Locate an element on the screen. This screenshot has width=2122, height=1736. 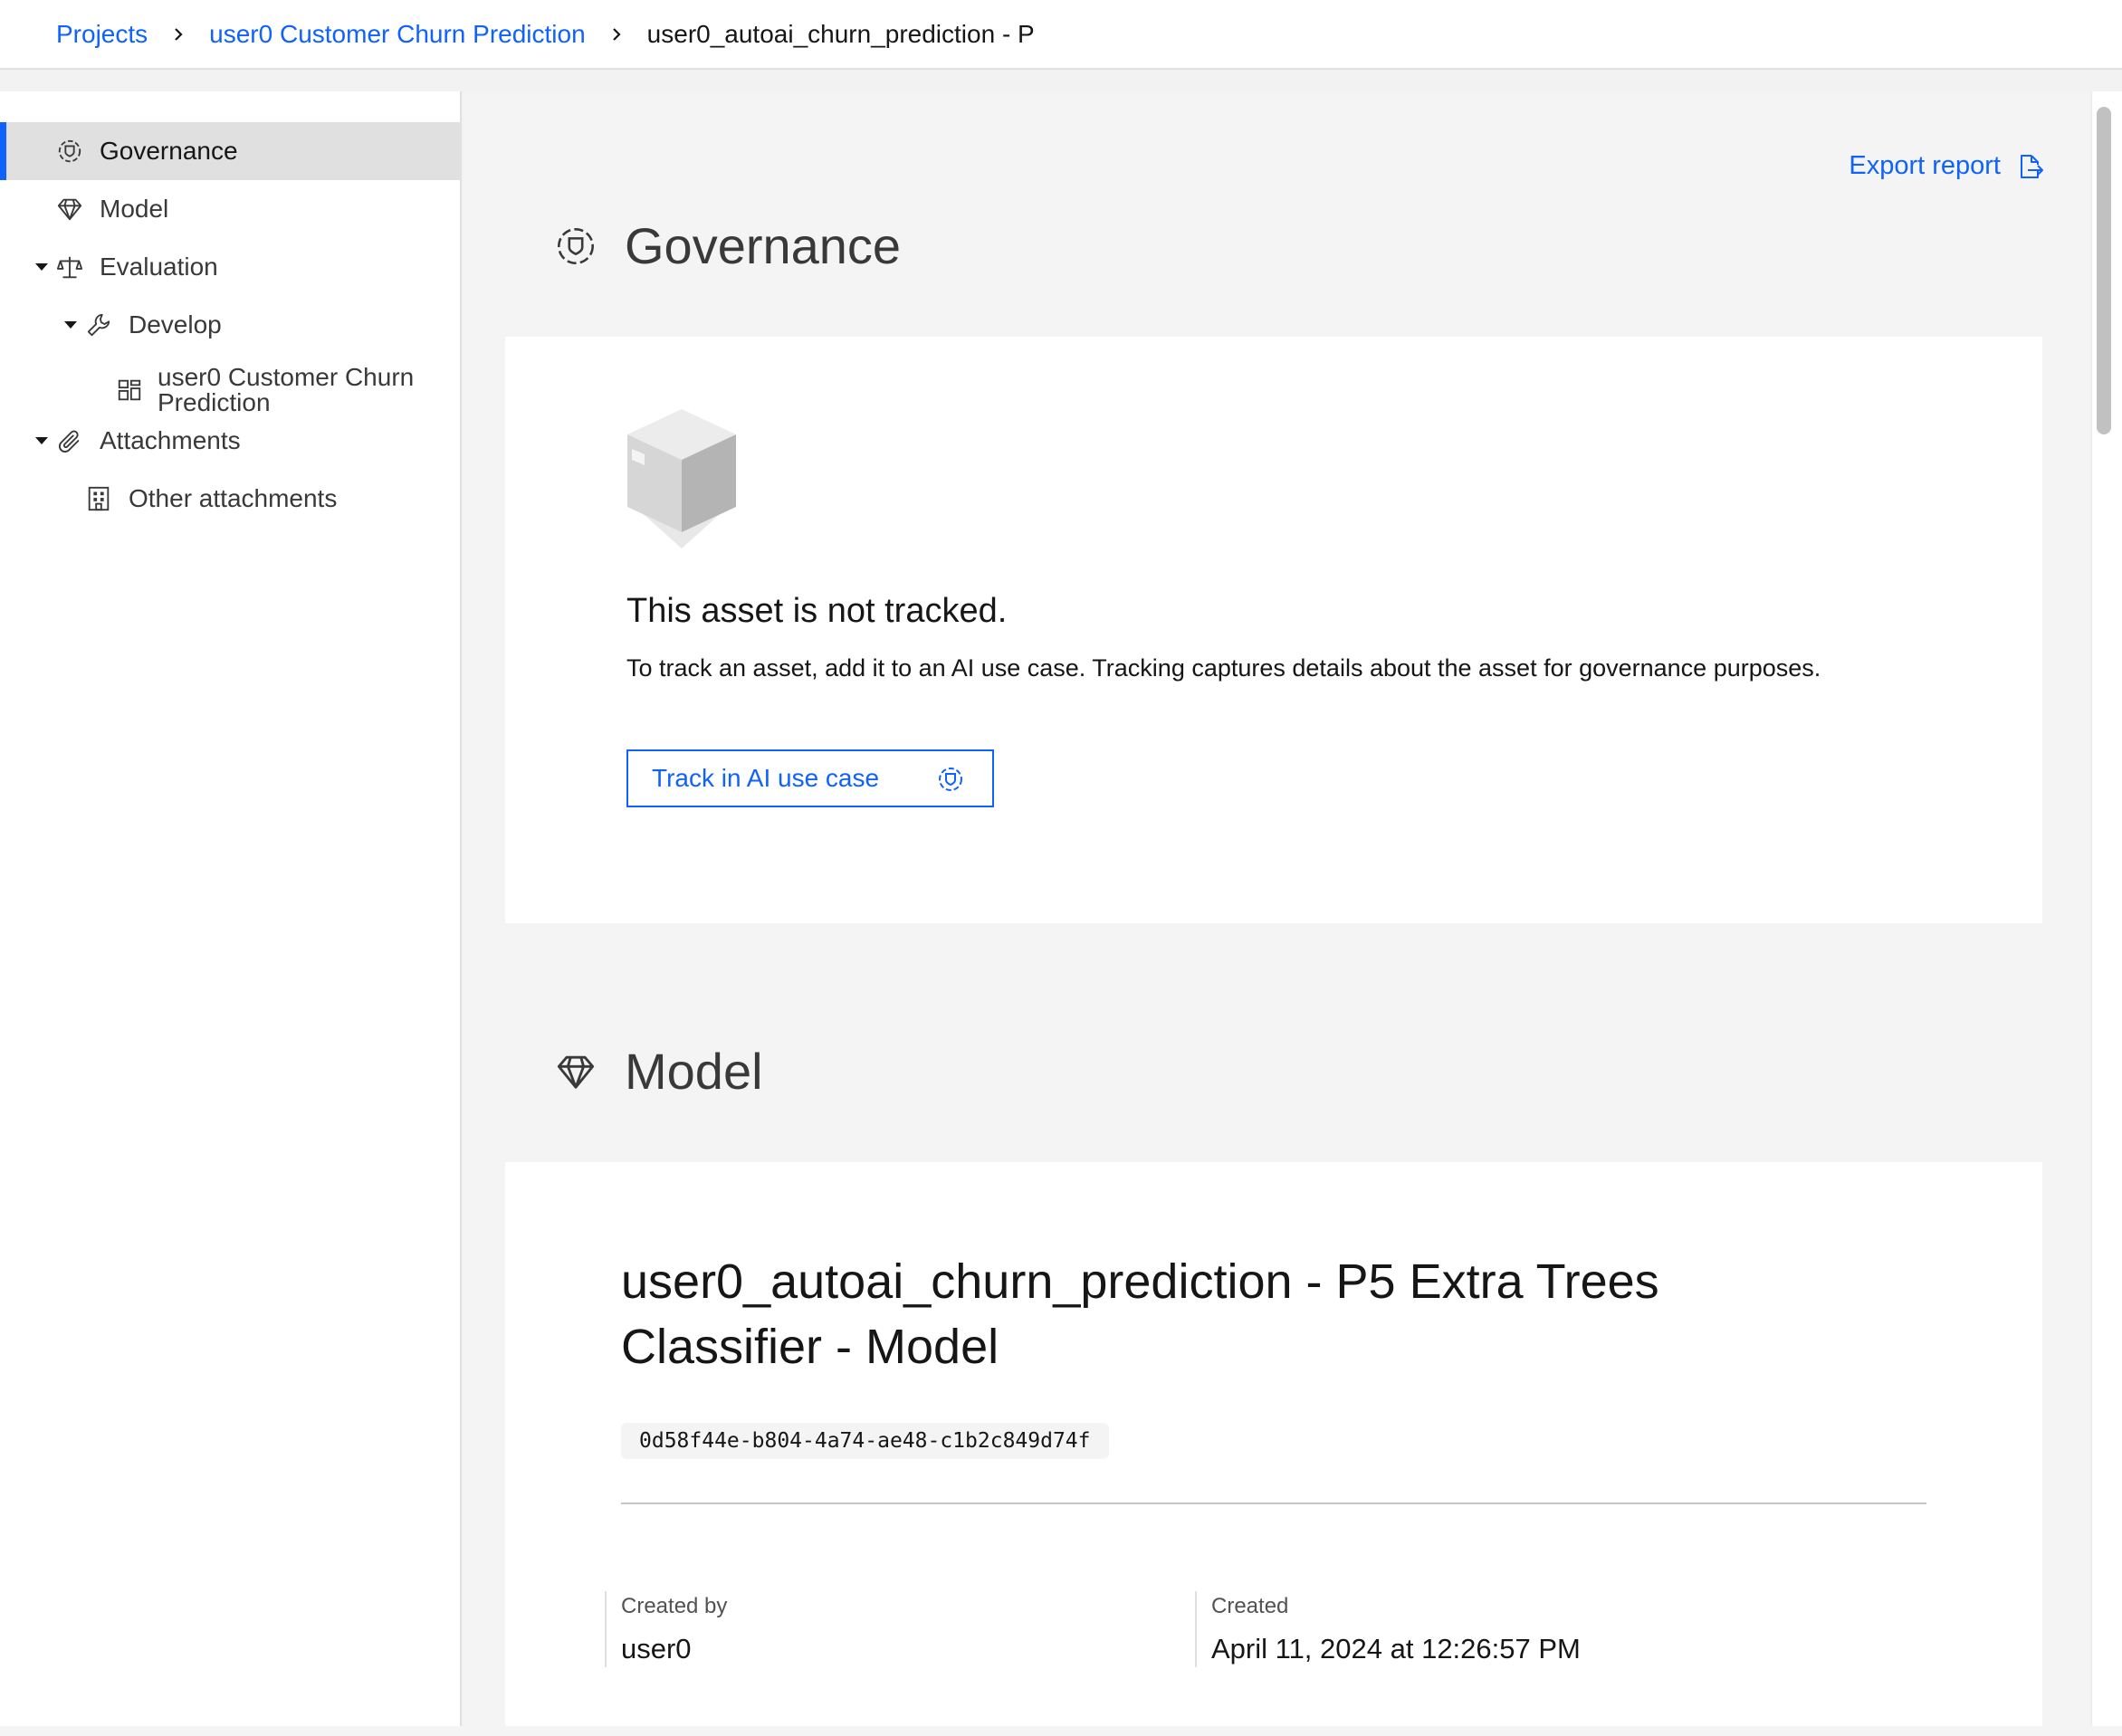
sidebar-item-label: Model is located at coordinates (134, 209).